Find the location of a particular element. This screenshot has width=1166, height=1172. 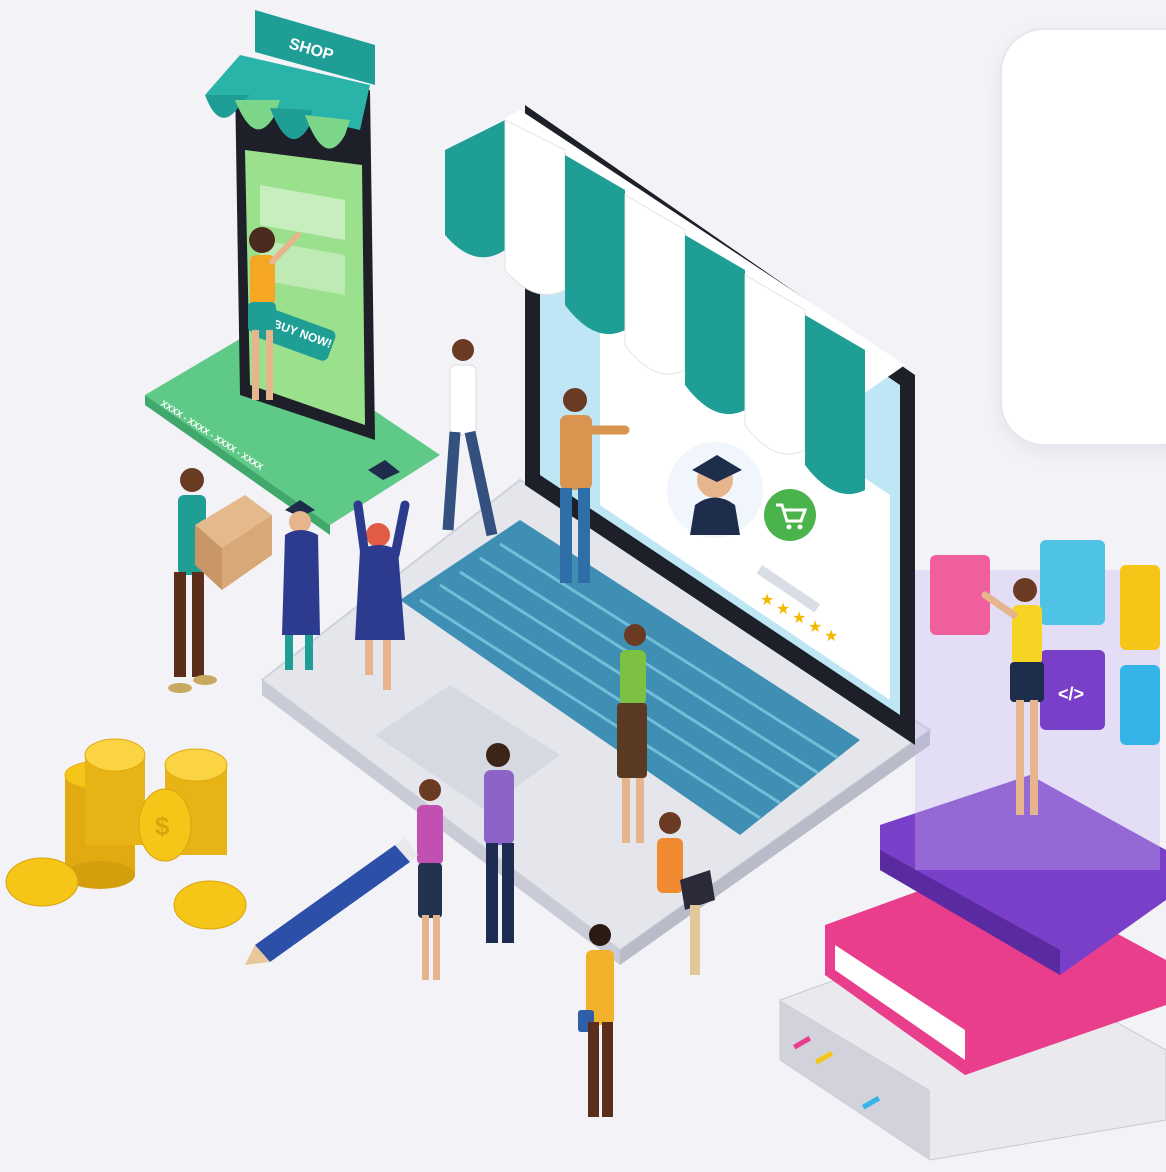

pencil is located at coordinates (331, 901).